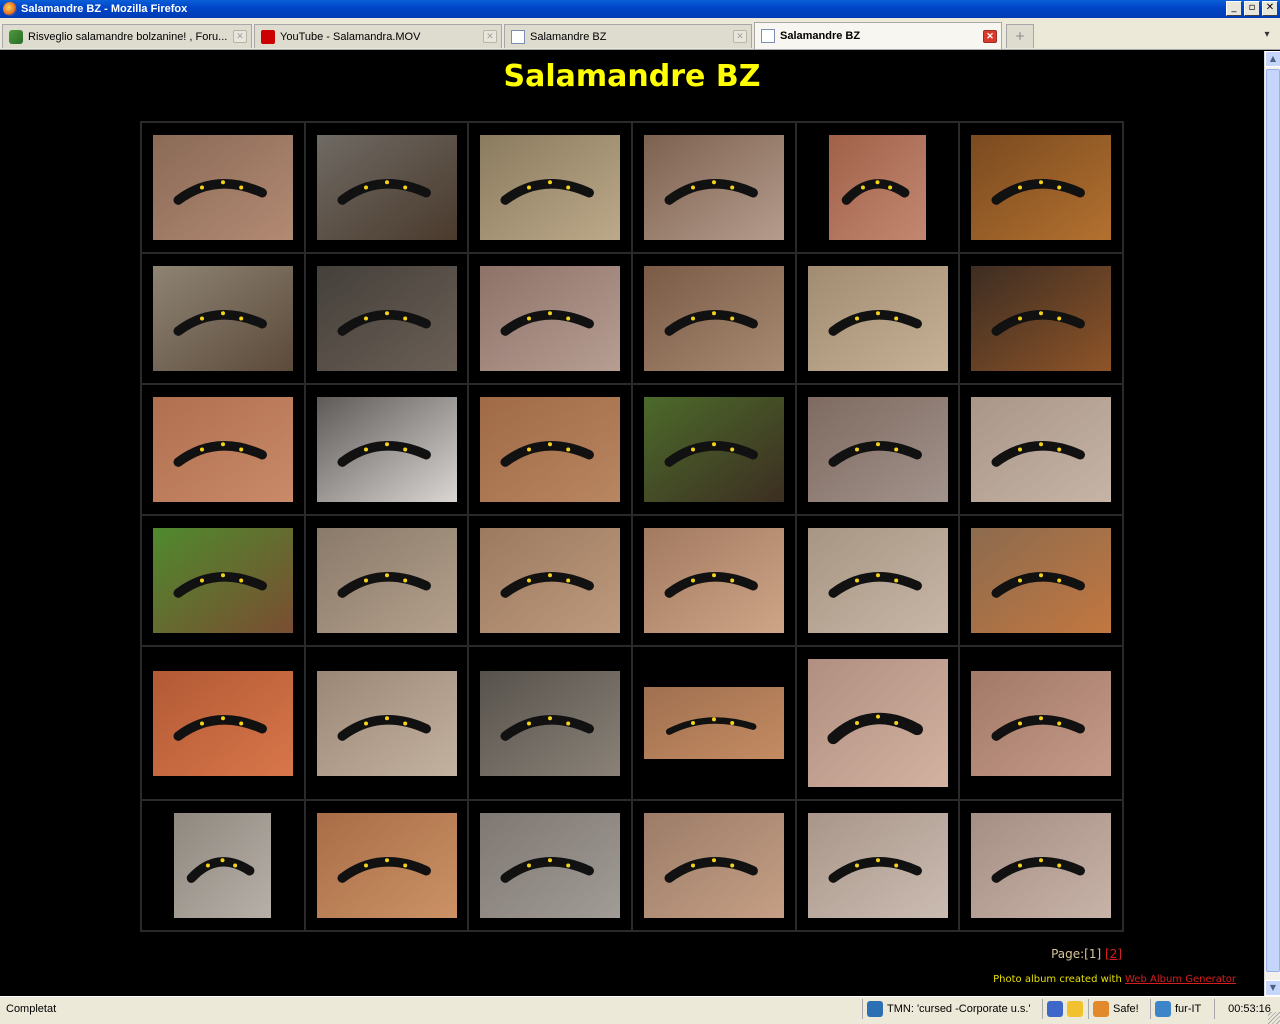 This screenshot has width=1280, height=1024. I want to click on close-button: ✕, so click(1270, 8).